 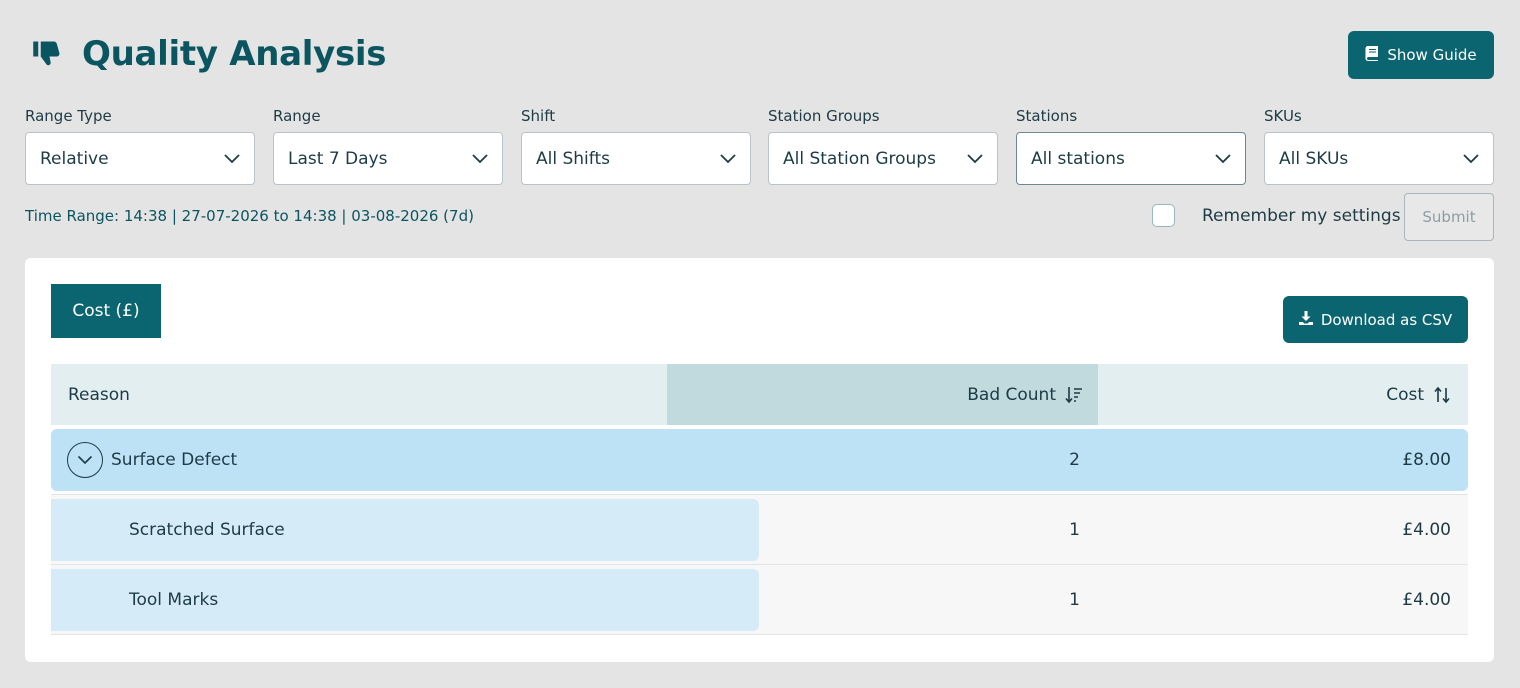 I want to click on skus-select: All SKUs, so click(x=1379, y=158).